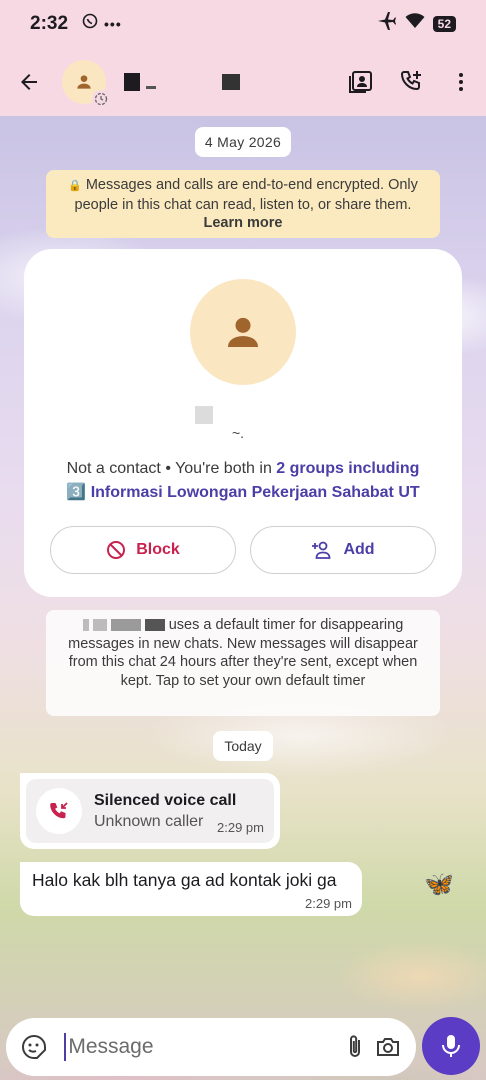 Image resolution: width=486 pixels, height=1080 pixels. I want to click on not-contact-label: Not a contact, so click(113, 468).